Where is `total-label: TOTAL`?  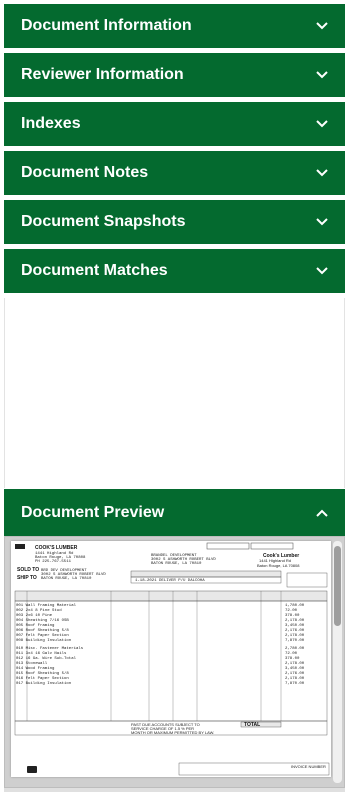
total-label: TOTAL is located at coordinates (252, 725).